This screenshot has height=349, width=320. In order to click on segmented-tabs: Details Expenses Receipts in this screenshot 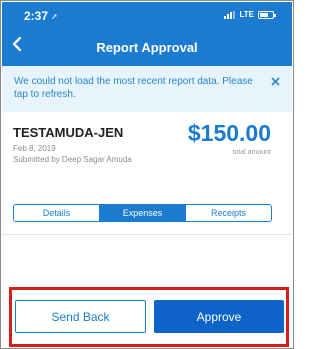, I will do `click(142, 213)`.